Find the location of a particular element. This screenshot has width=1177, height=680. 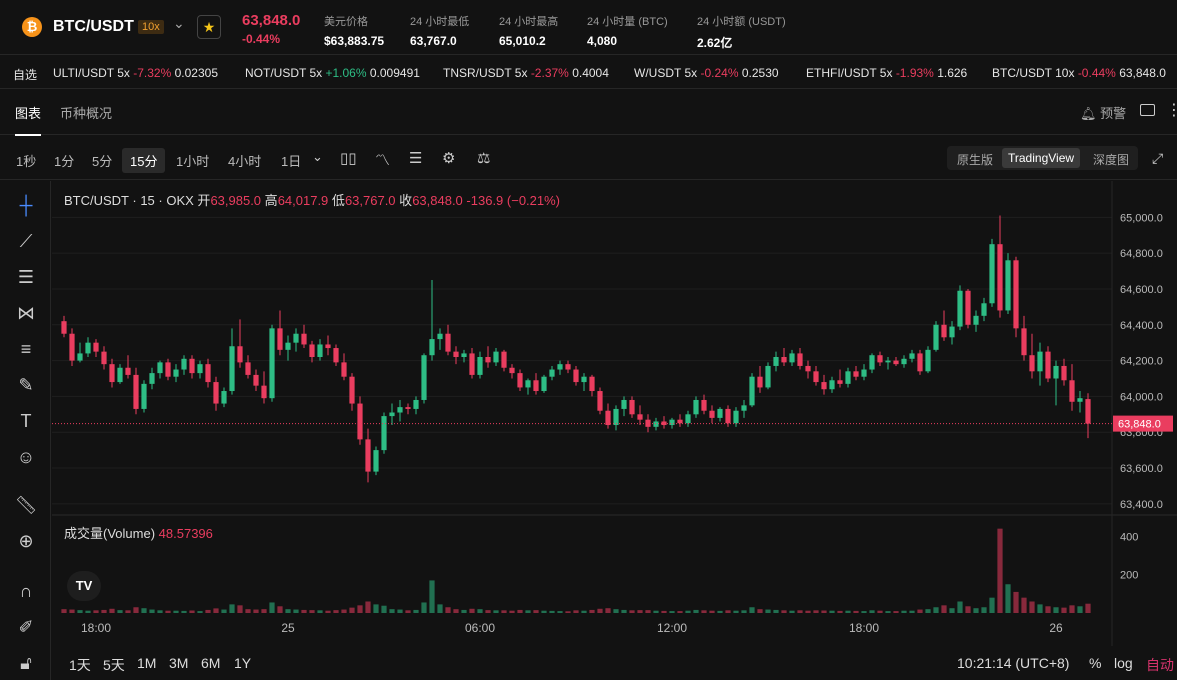

low-label: 低 is located at coordinates (338, 200).